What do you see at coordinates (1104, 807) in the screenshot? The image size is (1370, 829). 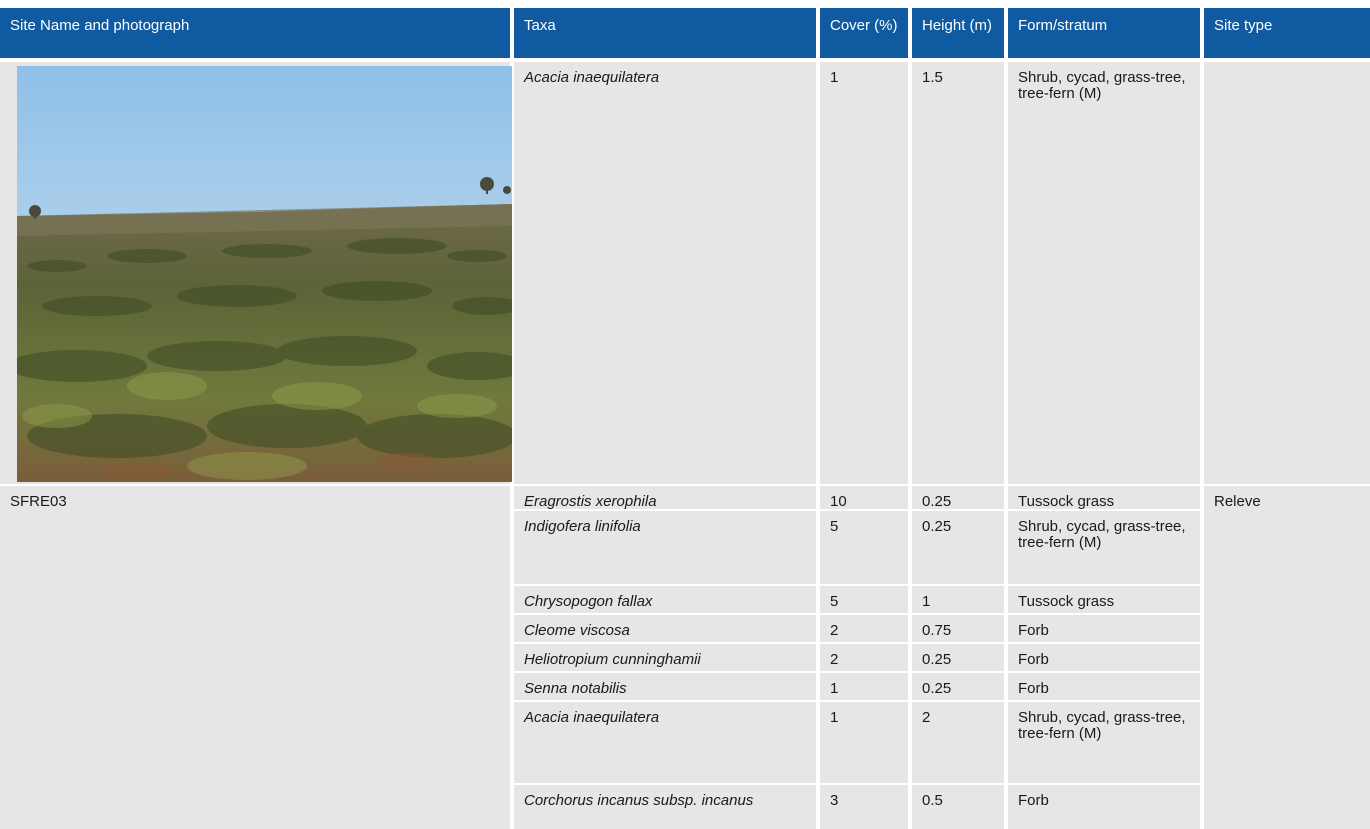 I see `row-8-form: Forb` at bounding box center [1104, 807].